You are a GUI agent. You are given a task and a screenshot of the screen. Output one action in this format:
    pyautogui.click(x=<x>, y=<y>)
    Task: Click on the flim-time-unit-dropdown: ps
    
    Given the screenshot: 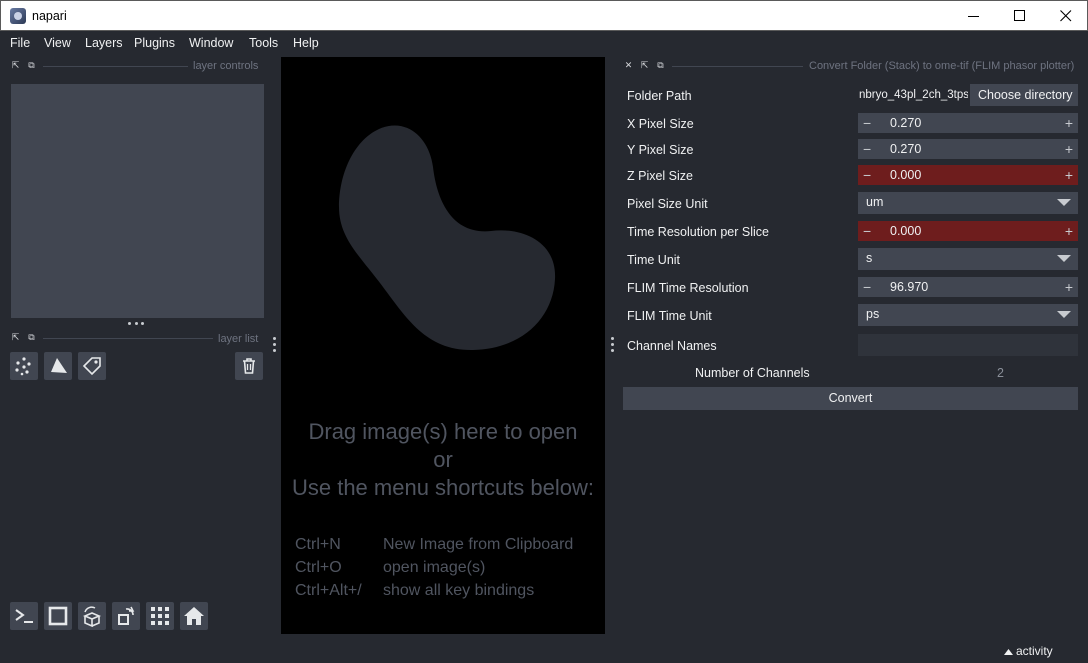 What is the action you would take?
    pyautogui.click(x=968, y=315)
    